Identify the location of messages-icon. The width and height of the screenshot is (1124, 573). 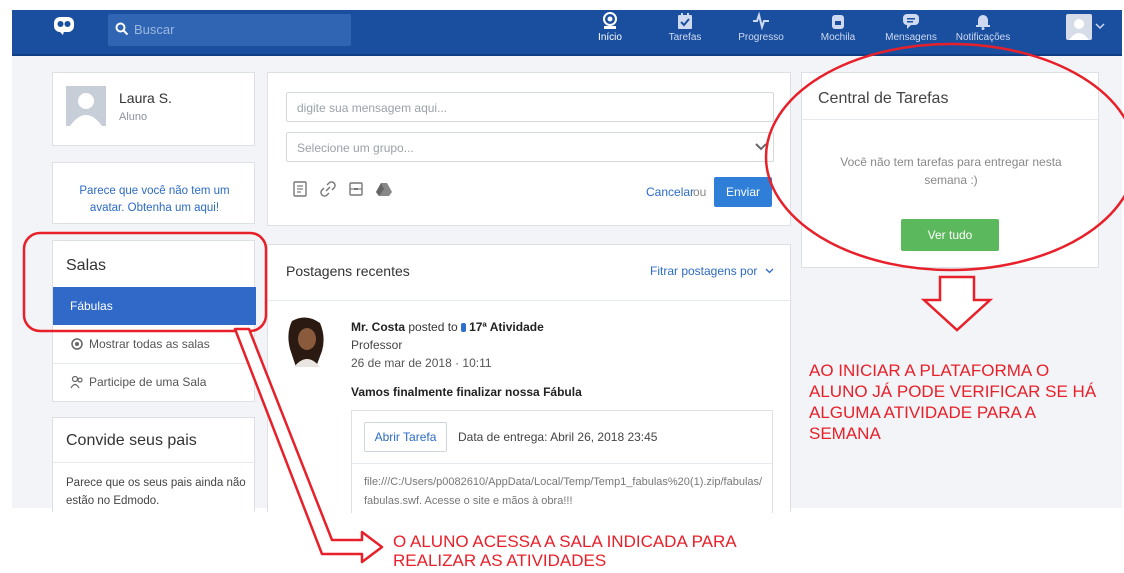
(911, 21).